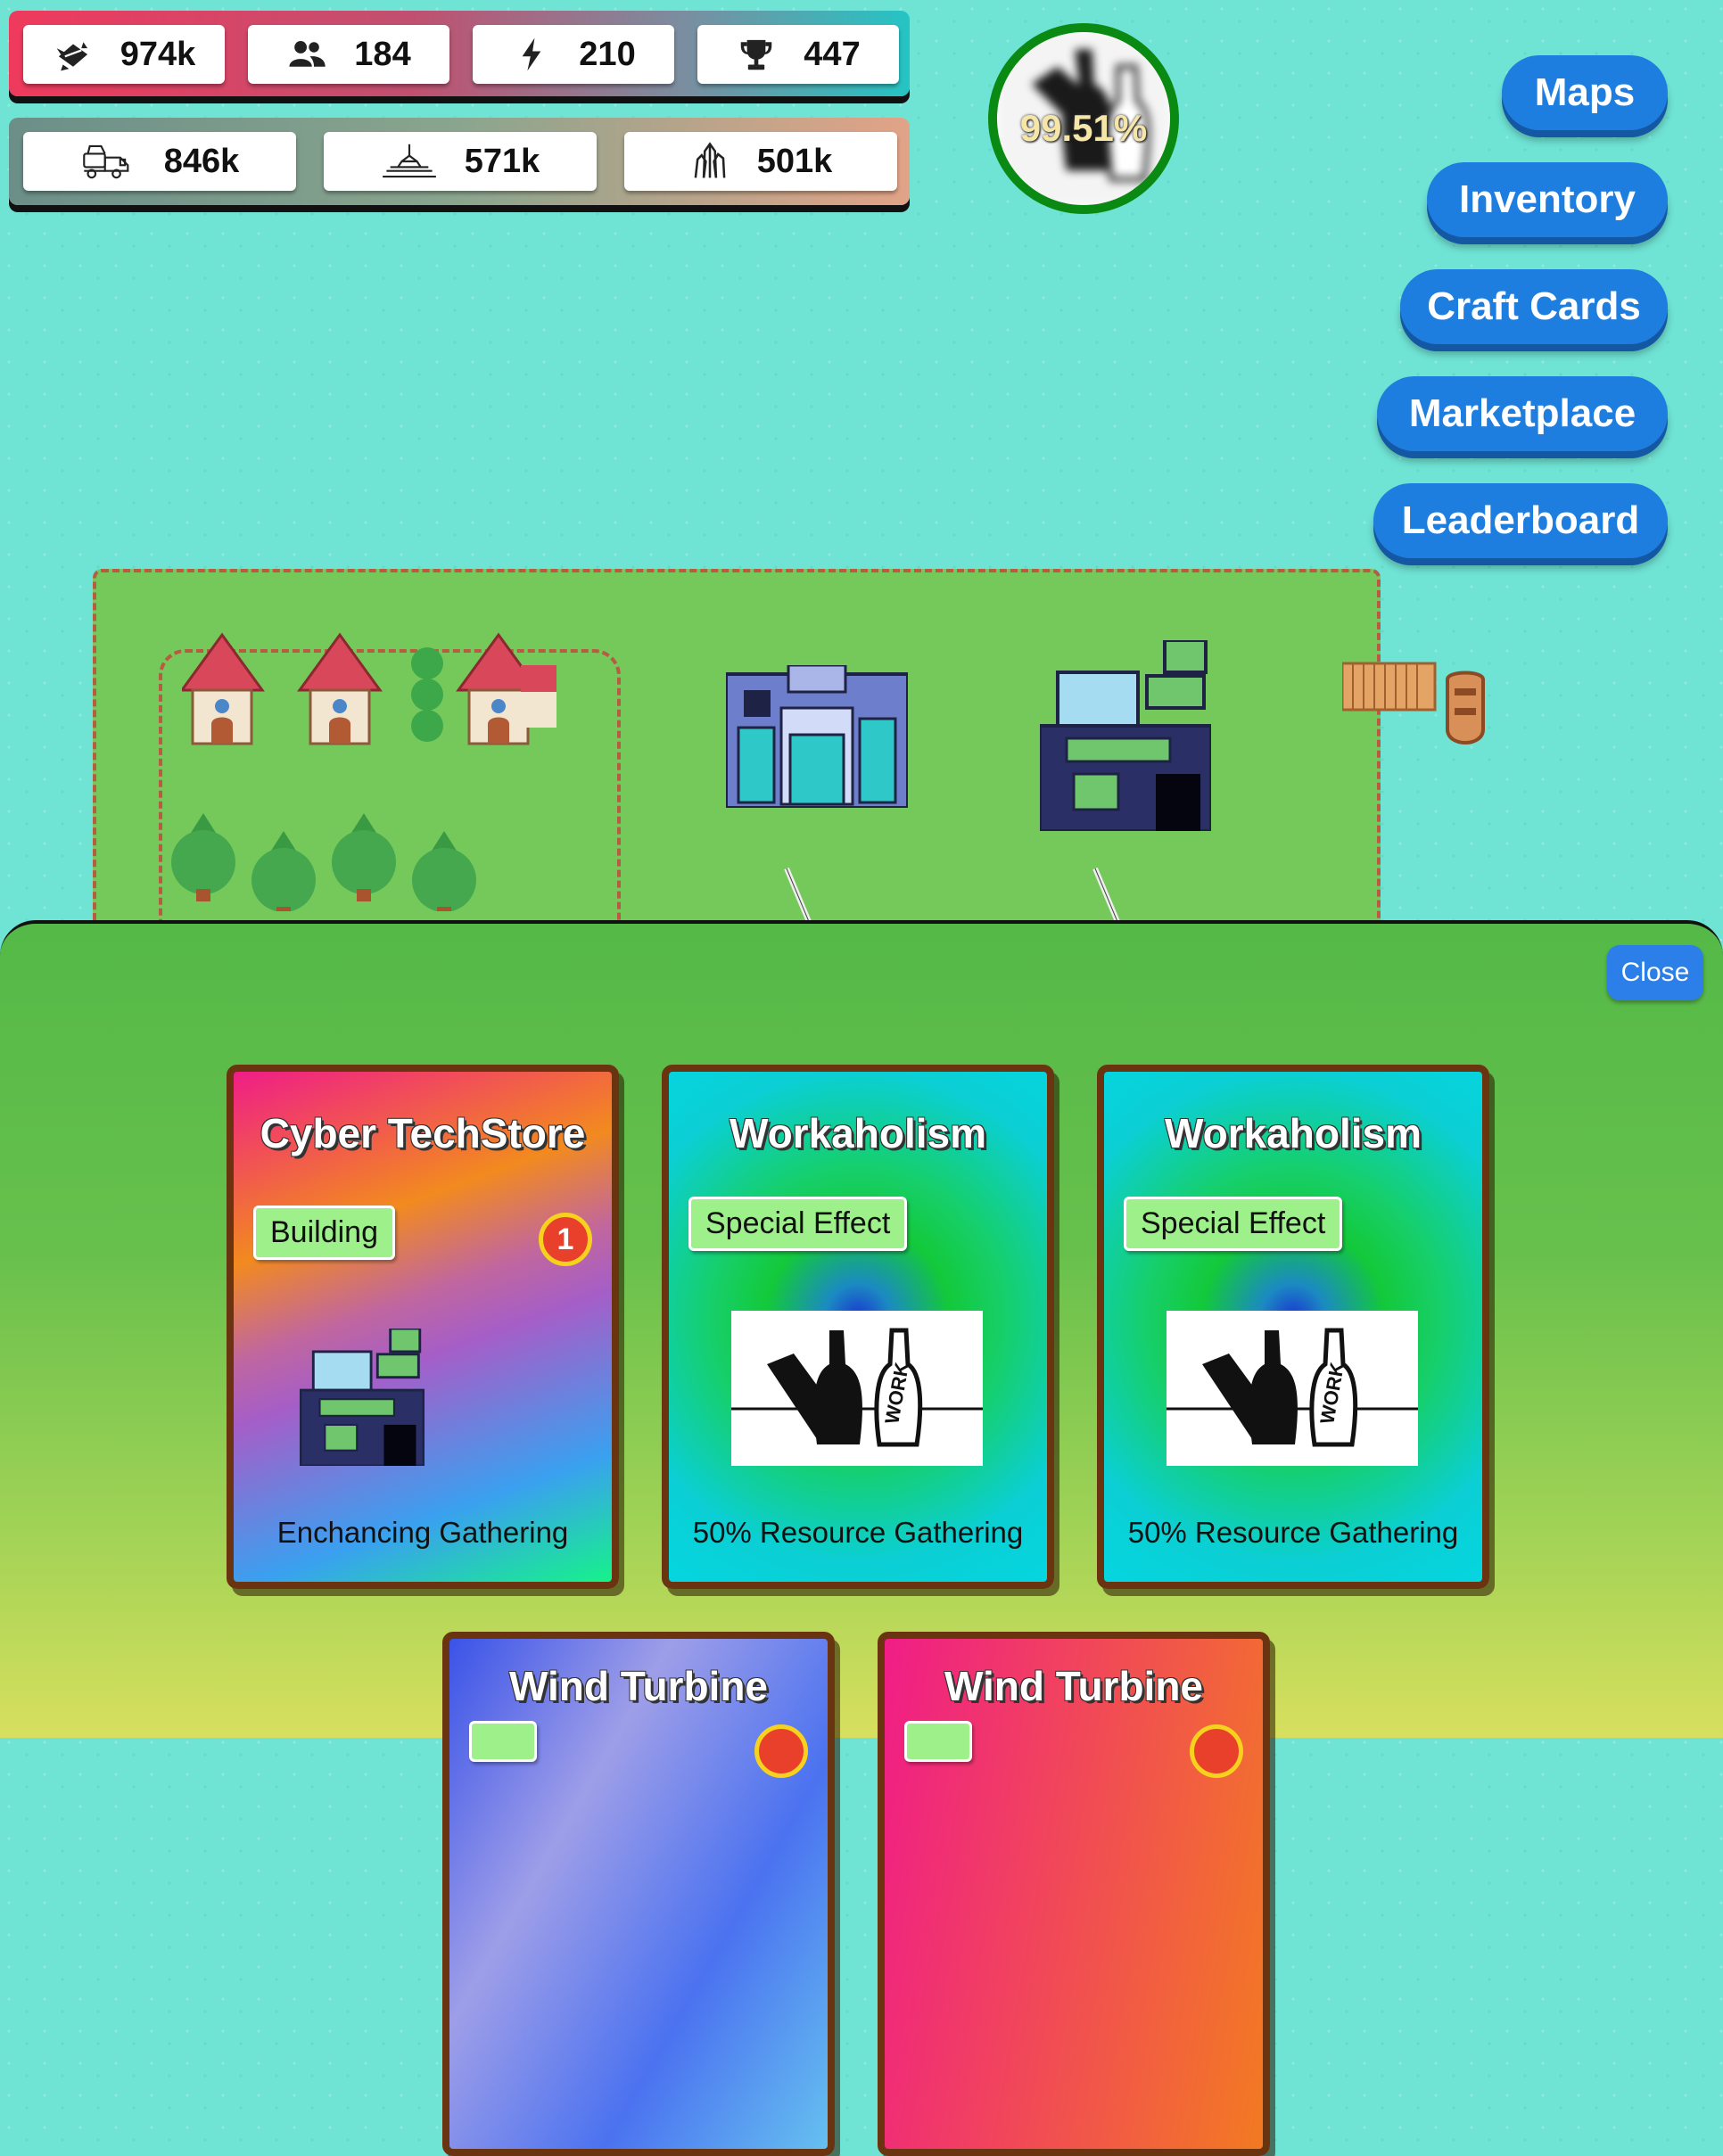 The image size is (1723, 2156). What do you see at coordinates (409, 161) in the screenshot?
I see `crane-icon` at bounding box center [409, 161].